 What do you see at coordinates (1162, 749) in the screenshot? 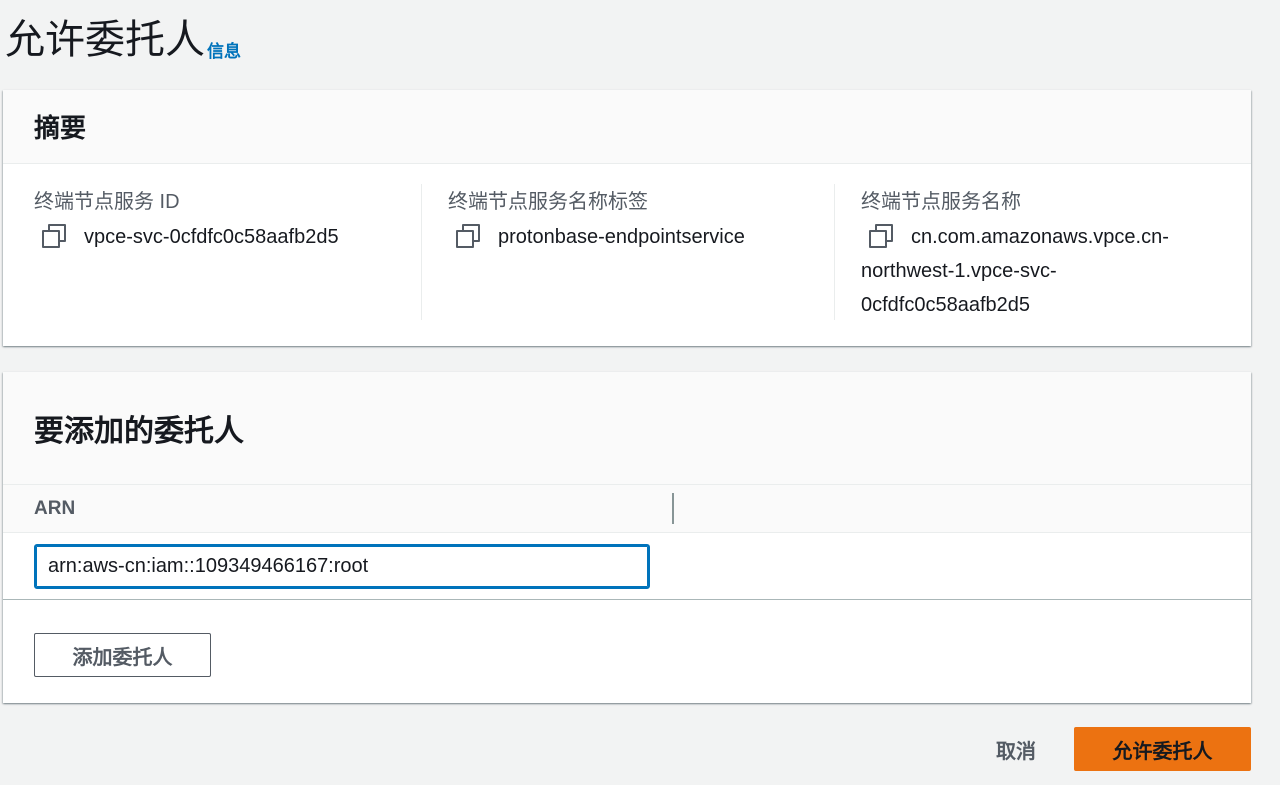
I see `allow-principals-button: 允许委托人` at bounding box center [1162, 749].